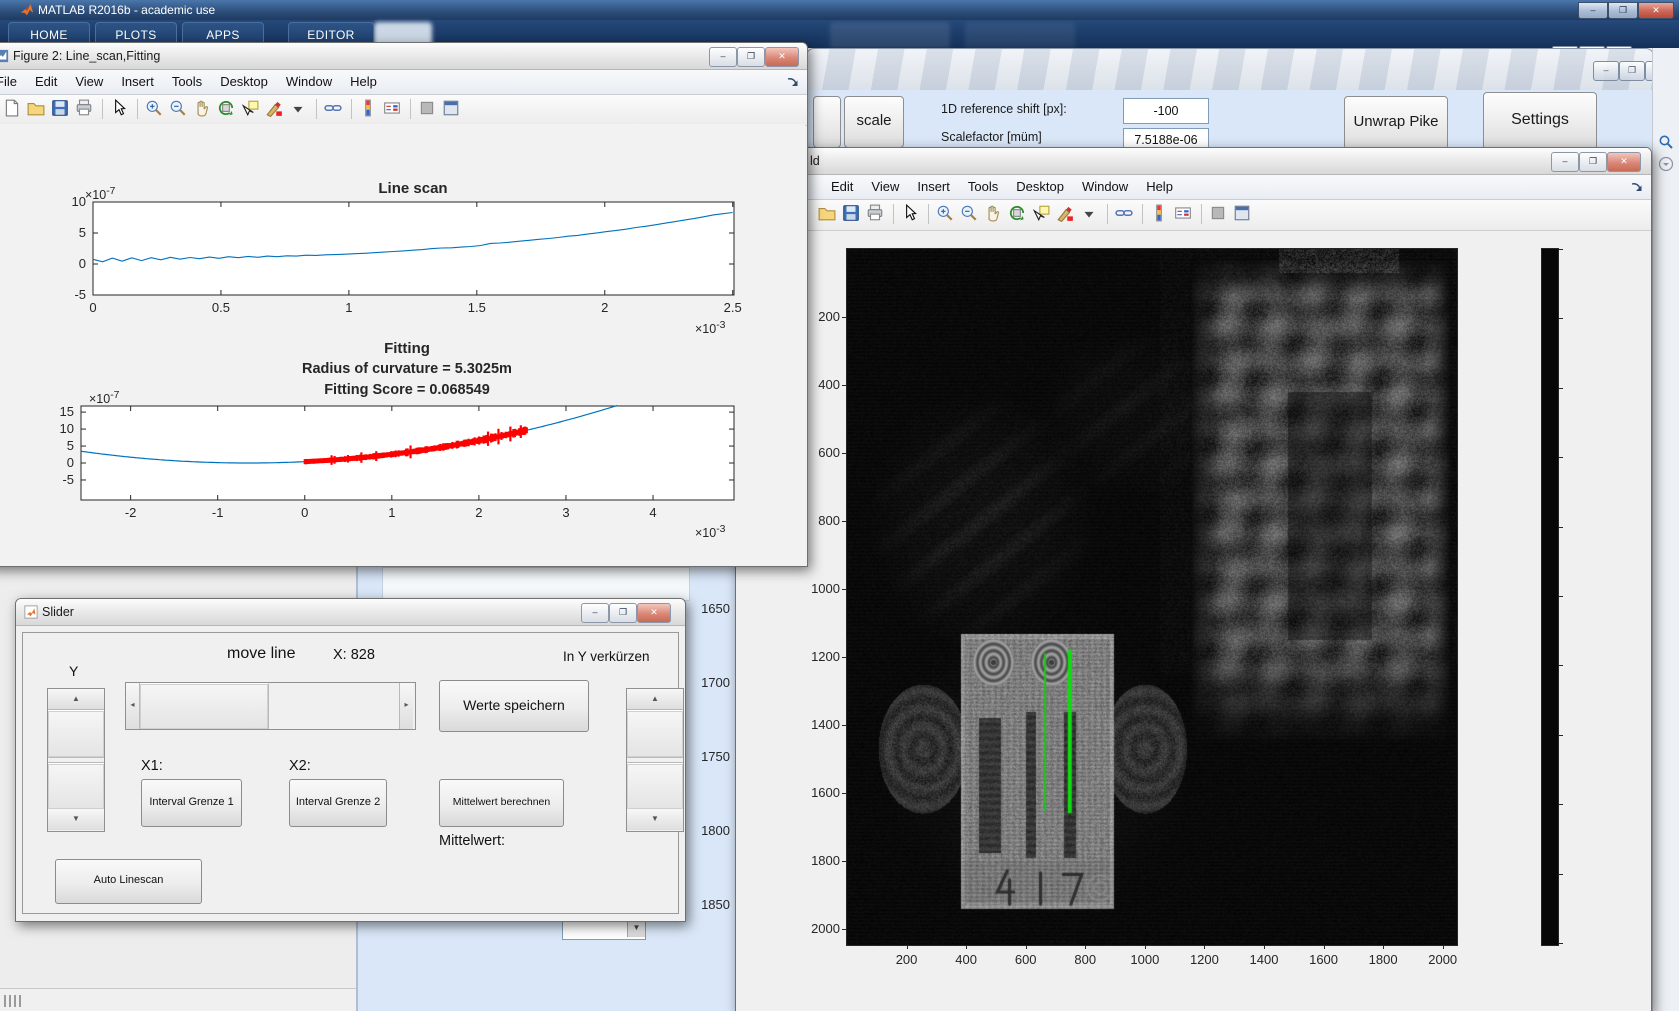  Describe the element at coordinates (191, 803) in the screenshot. I see `interval-limit1-button: Interval Grenze 1` at that location.